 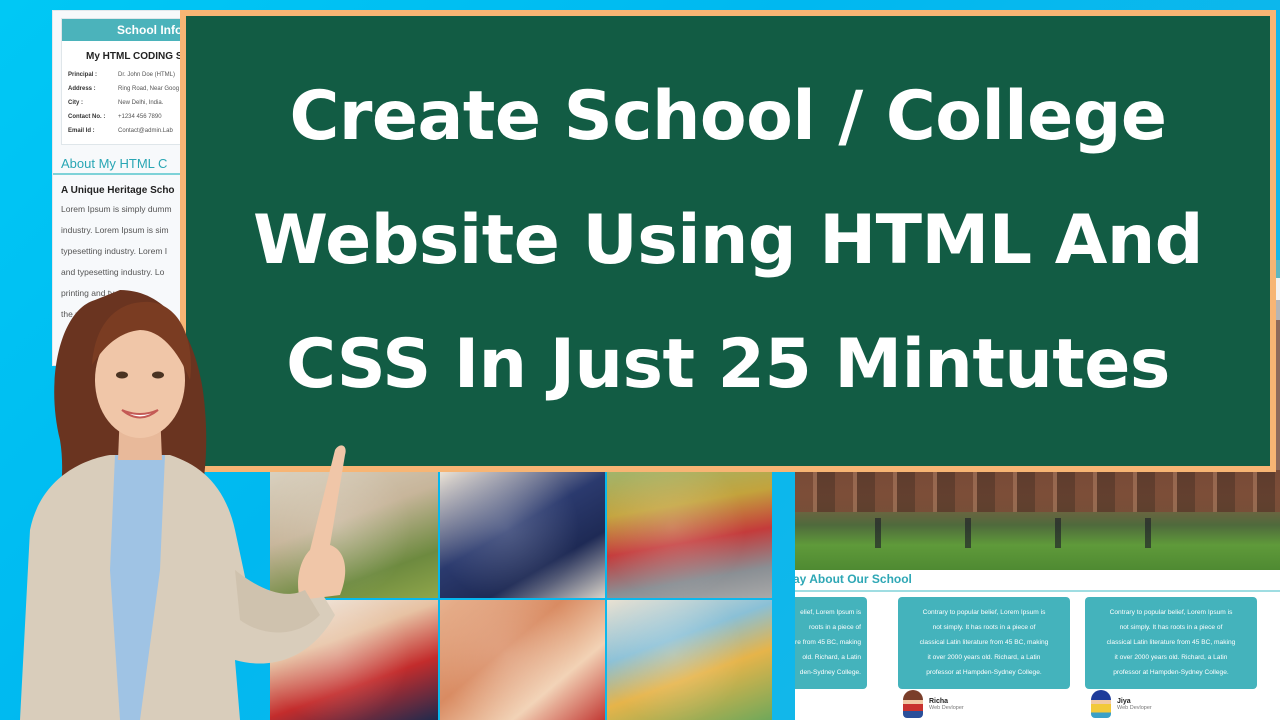 What do you see at coordinates (145, 131) in the screenshot?
I see `info-value: Contact@admin.Lab` at bounding box center [145, 131].